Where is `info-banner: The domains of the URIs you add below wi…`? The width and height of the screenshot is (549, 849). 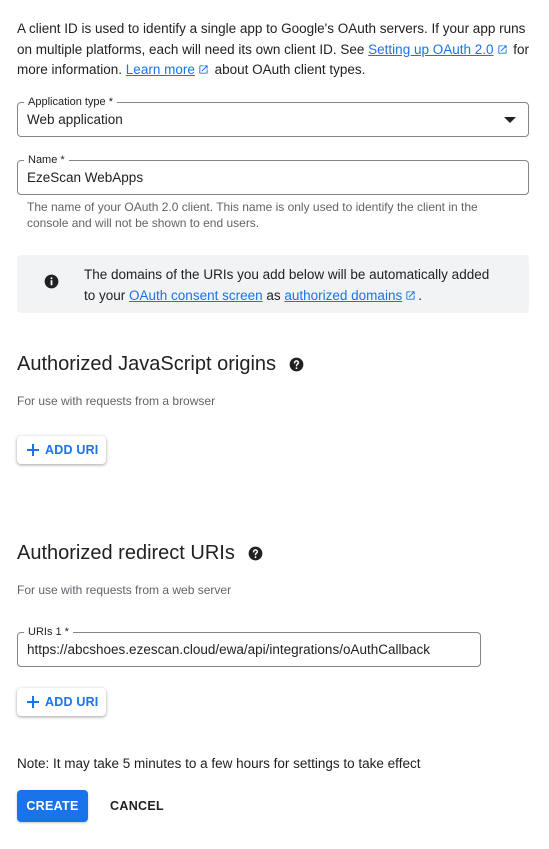
info-banner: The domains of the URIs you add below wi… is located at coordinates (273, 284).